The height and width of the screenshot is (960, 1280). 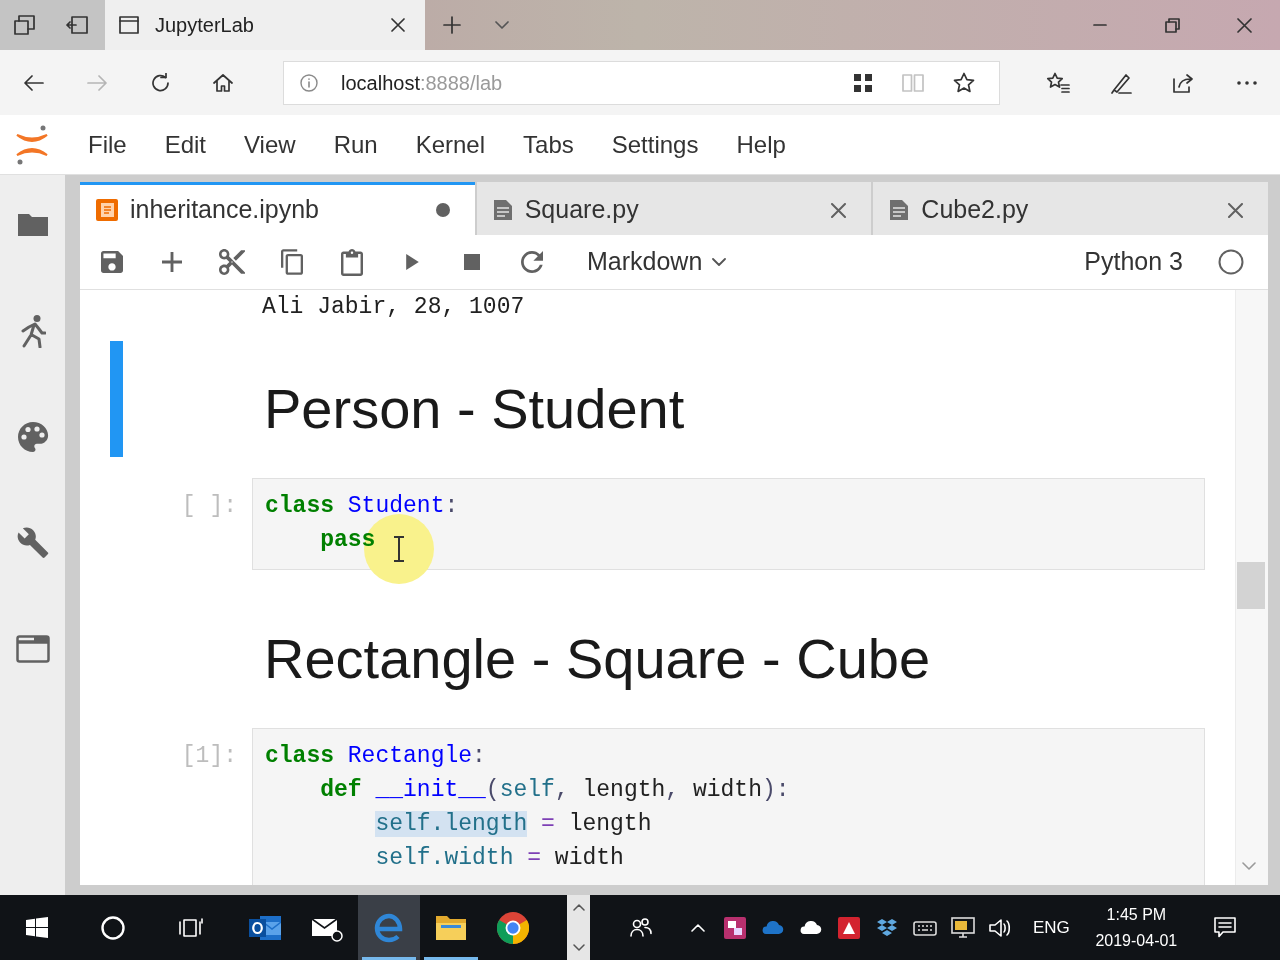 What do you see at coordinates (348, 540) in the screenshot?
I see `code-line: pass` at bounding box center [348, 540].